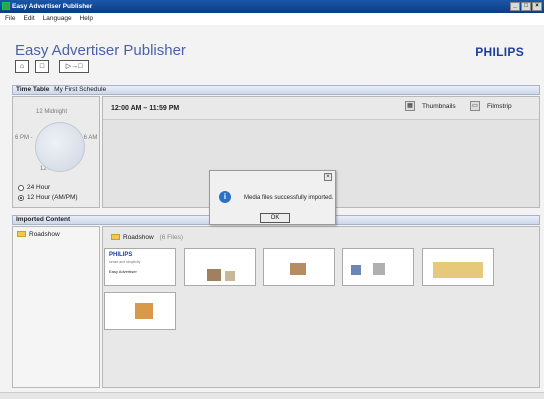 This screenshot has height=399, width=544. I want to click on maximize-button: □, so click(526, 6).